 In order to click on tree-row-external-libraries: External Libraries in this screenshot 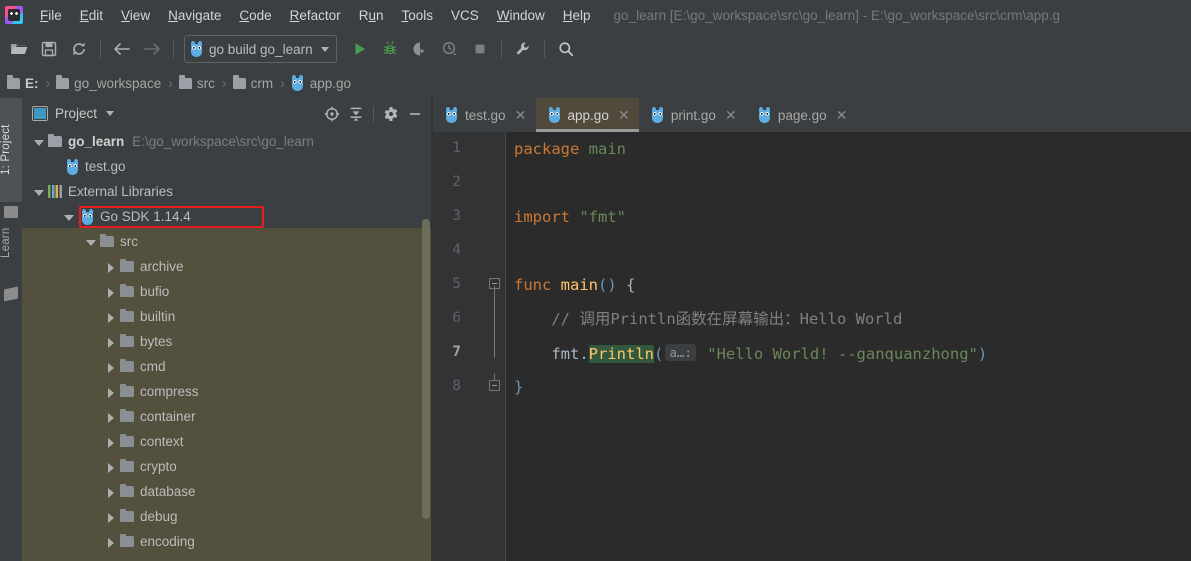, I will do `click(227, 191)`.